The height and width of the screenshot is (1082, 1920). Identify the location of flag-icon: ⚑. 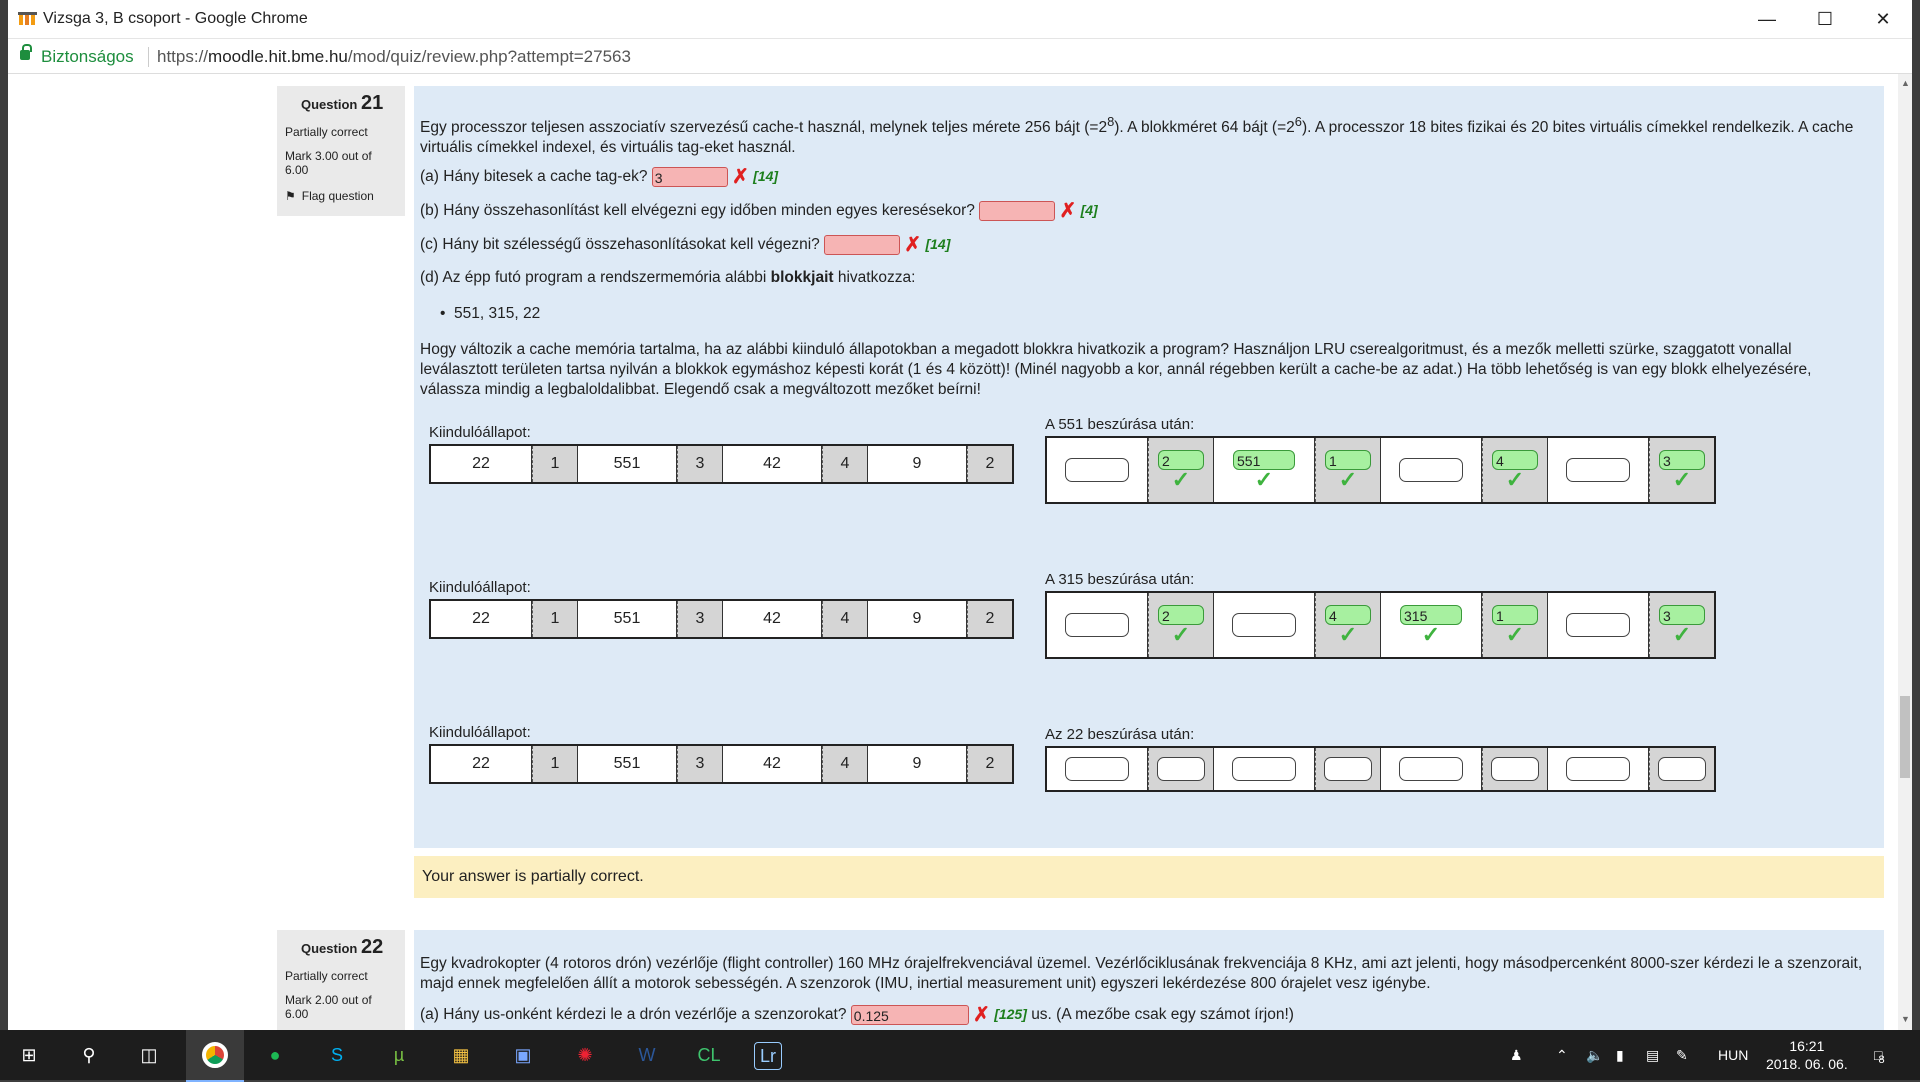
(290, 196).